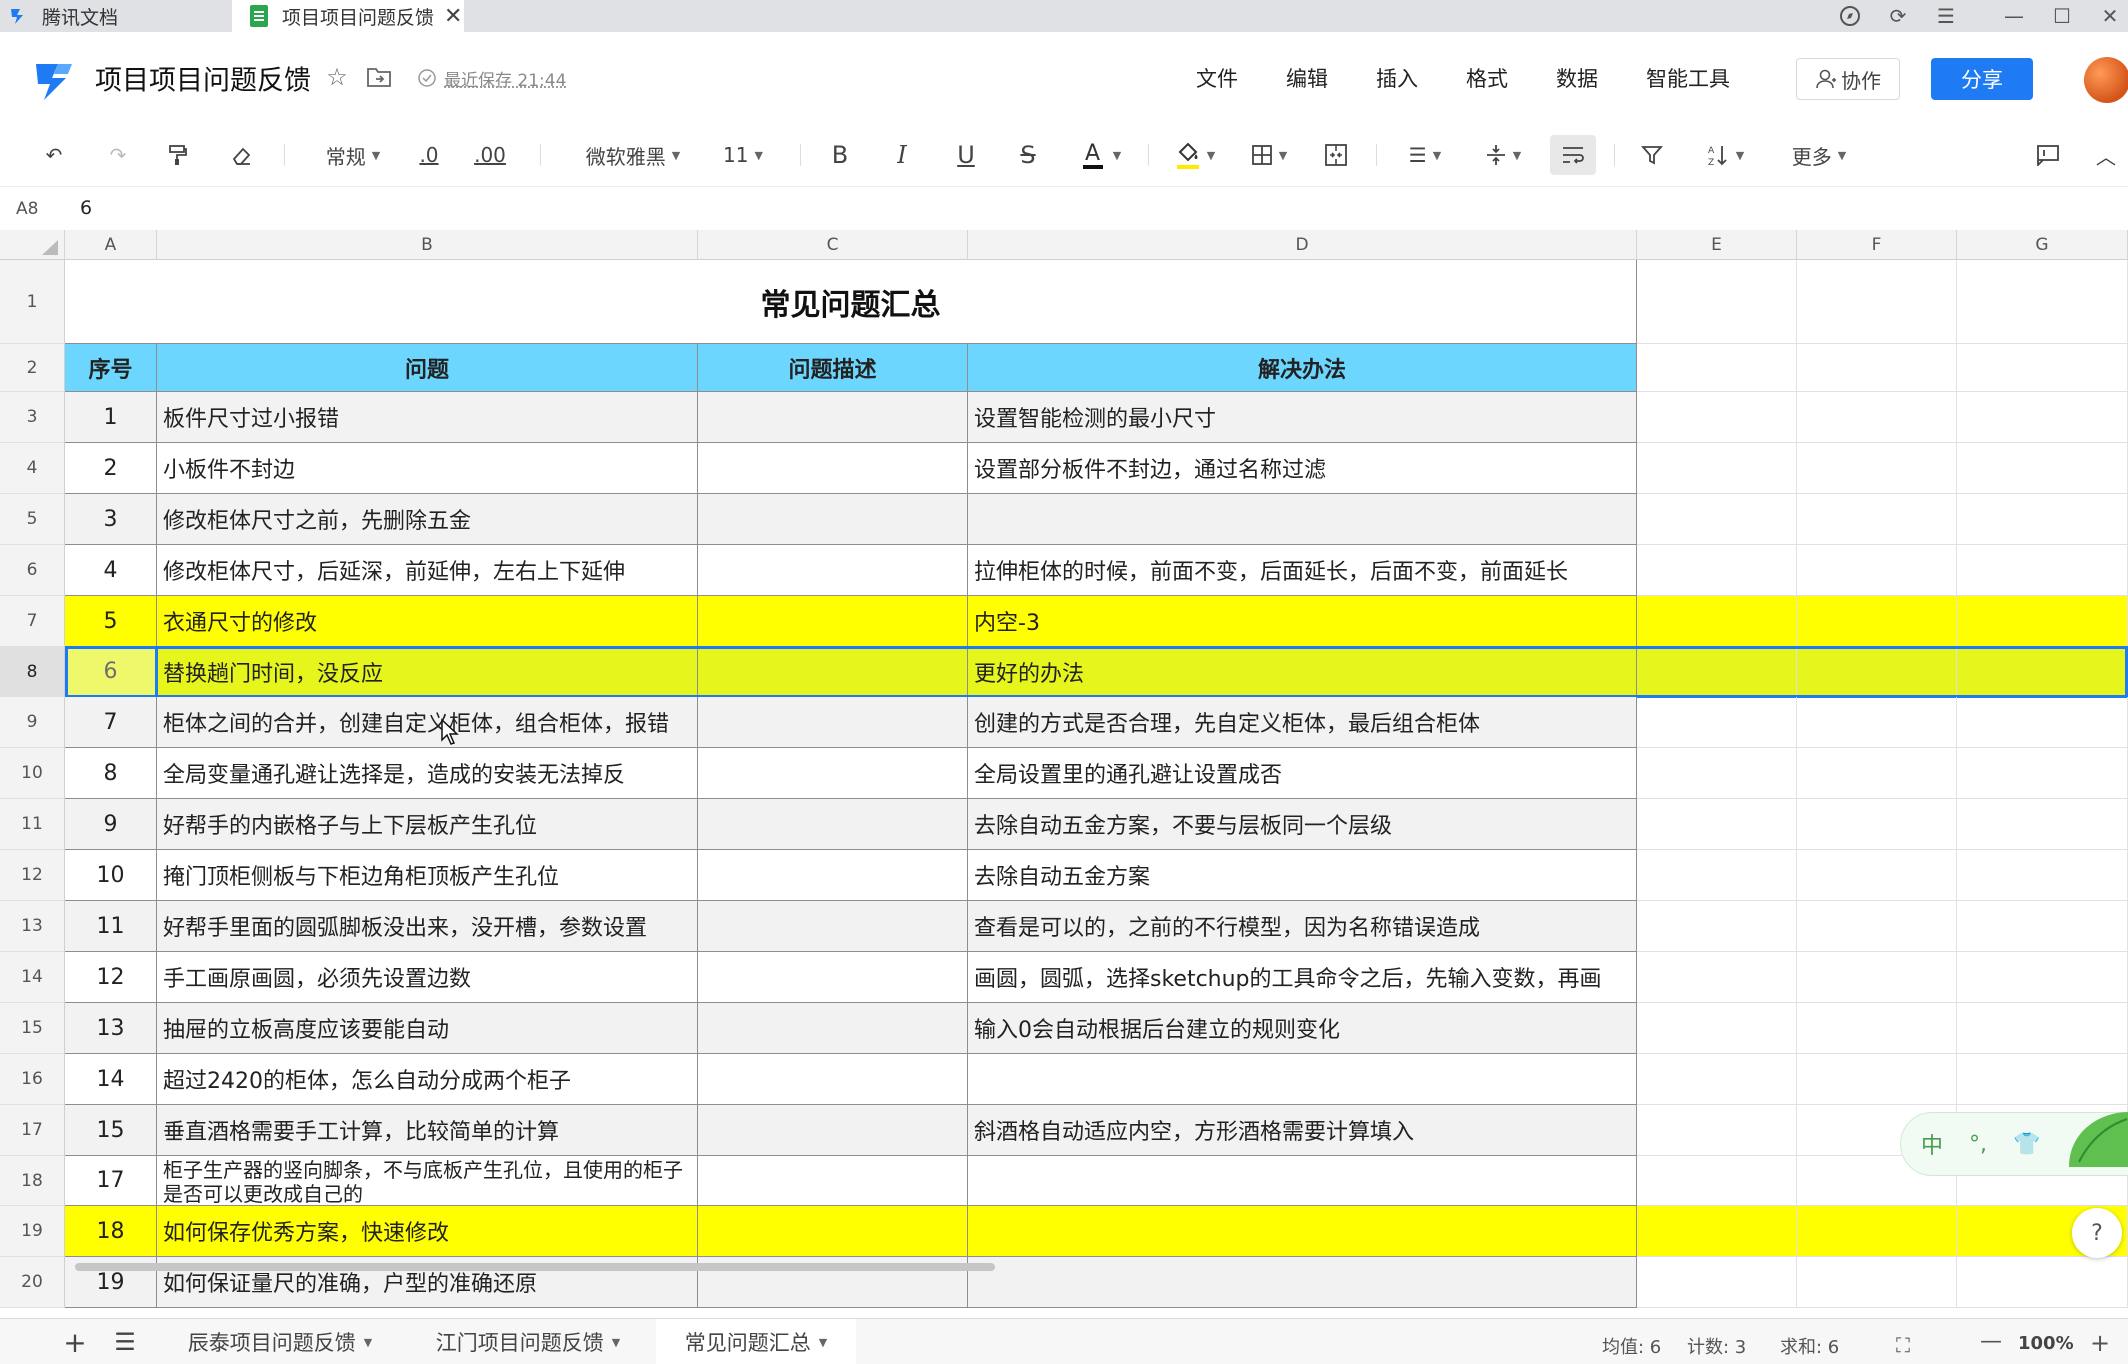 The image size is (2128, 1364). I want to click on horizontal-scrollbar, so click(535, 1267).